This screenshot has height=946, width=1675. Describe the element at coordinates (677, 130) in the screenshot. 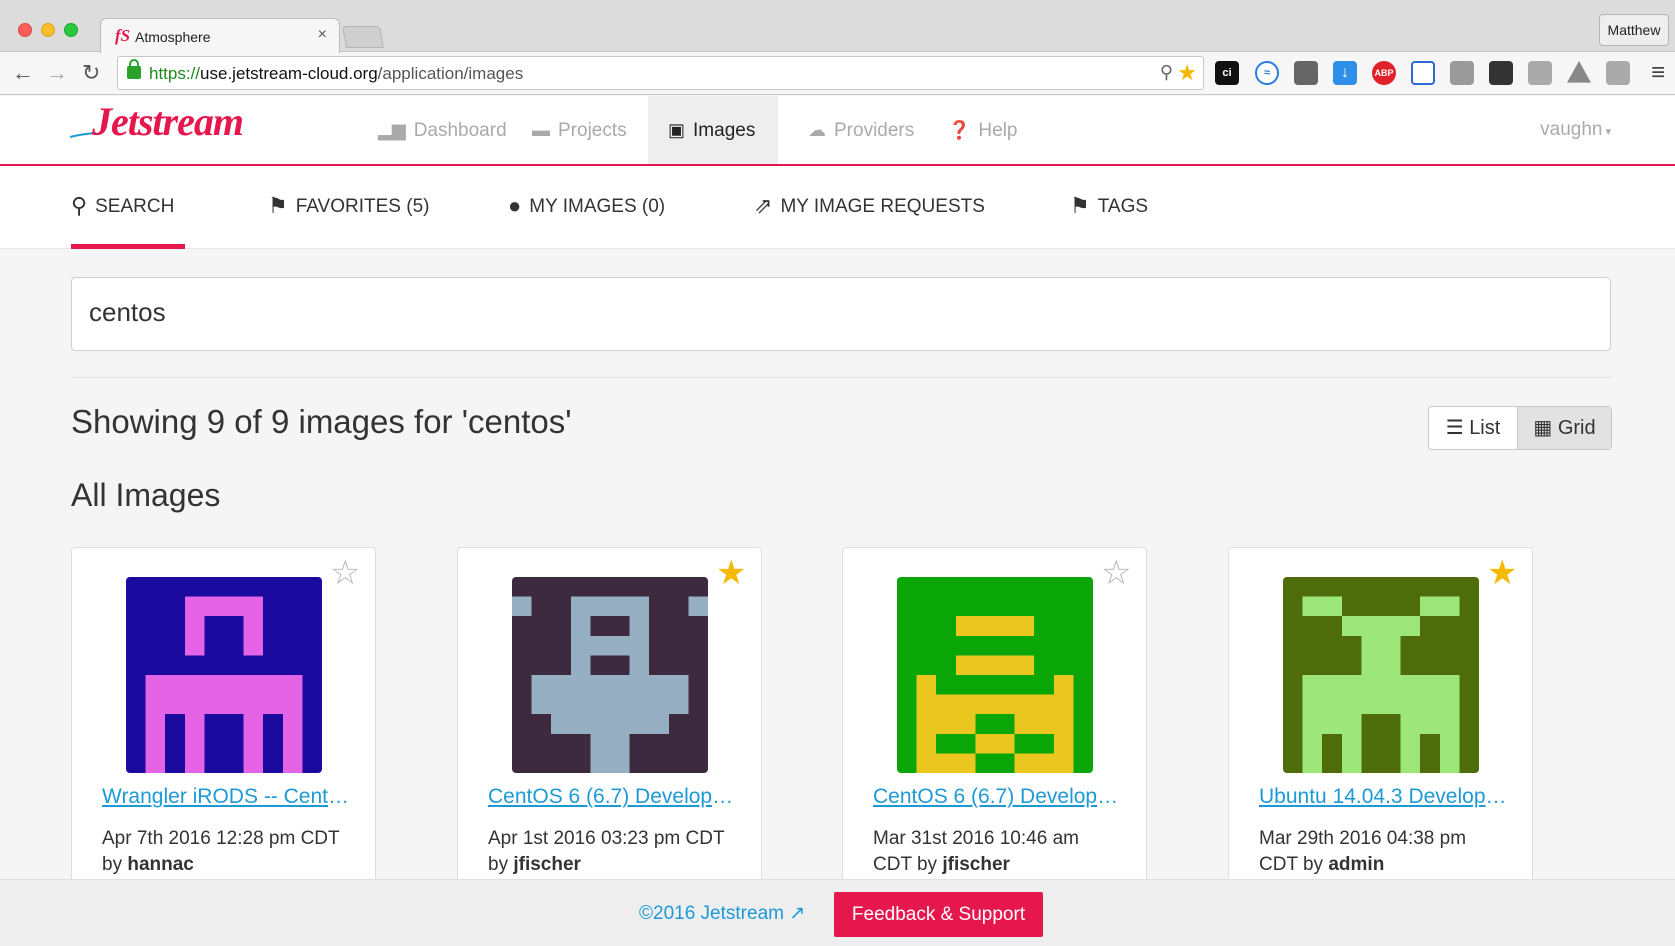

I see `floppy-disk-icon: ▣` at that location.